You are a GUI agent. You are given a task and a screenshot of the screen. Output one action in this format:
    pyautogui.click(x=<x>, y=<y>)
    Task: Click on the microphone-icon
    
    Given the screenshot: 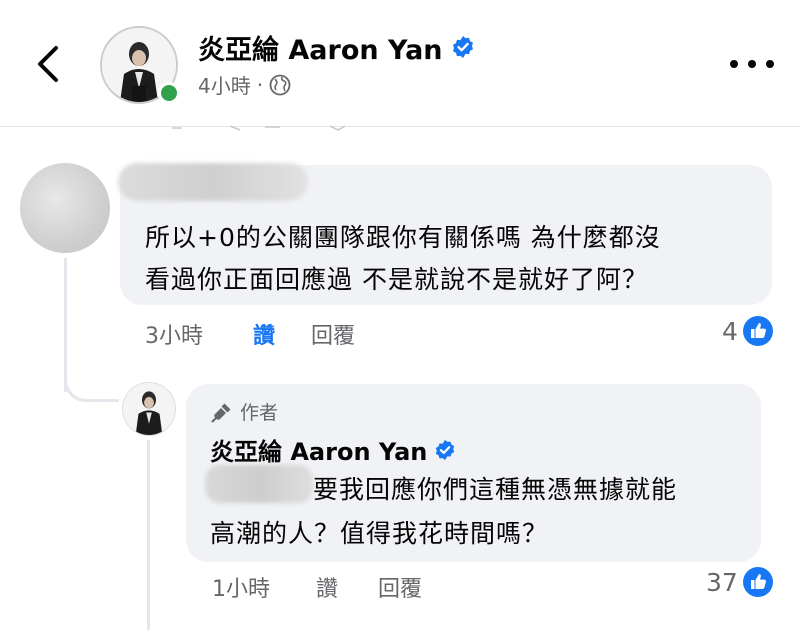 What is the action you would take?
    pyautogui.click(x=221, y=412)
    